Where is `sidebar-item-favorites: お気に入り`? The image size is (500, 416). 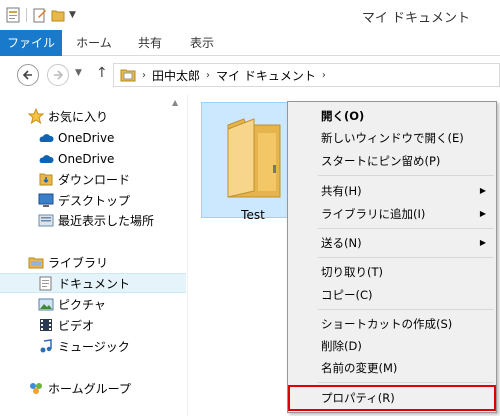 sidebar-item-favorites: お気に入り is located at coordinates (93, 116).